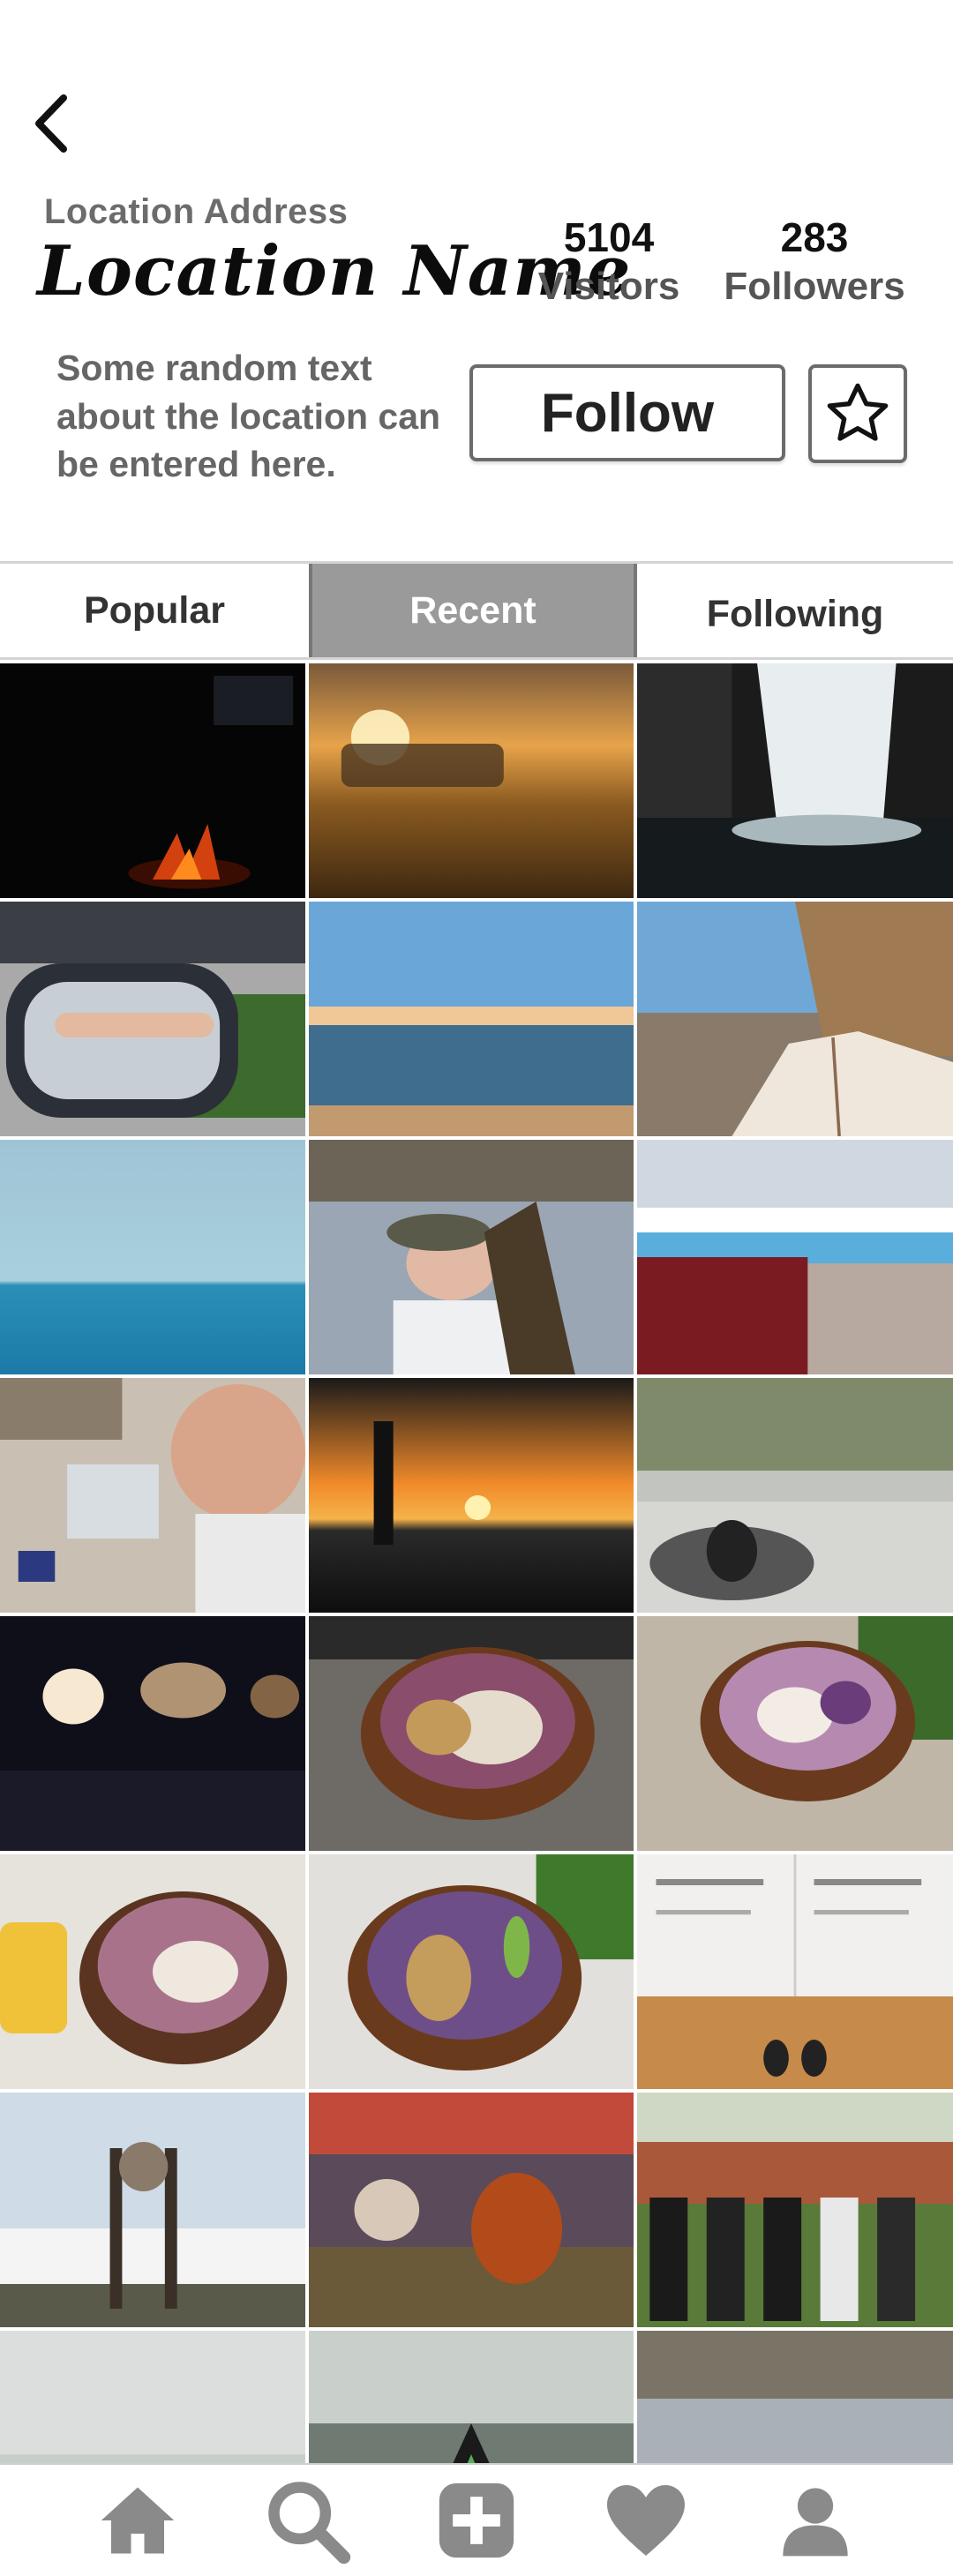  I want to click on photo-beach-shore, so click(473, 1019).